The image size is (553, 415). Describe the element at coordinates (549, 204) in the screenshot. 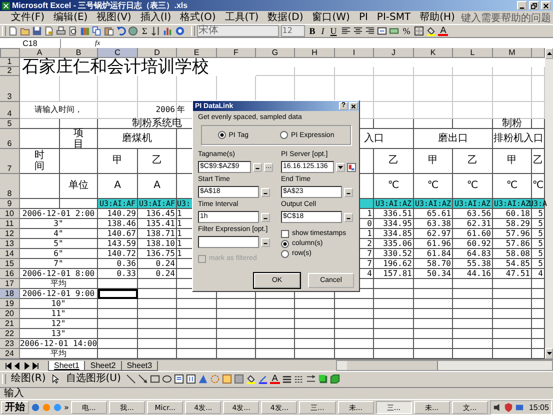

I see `vertical-scrollbar` at that location.